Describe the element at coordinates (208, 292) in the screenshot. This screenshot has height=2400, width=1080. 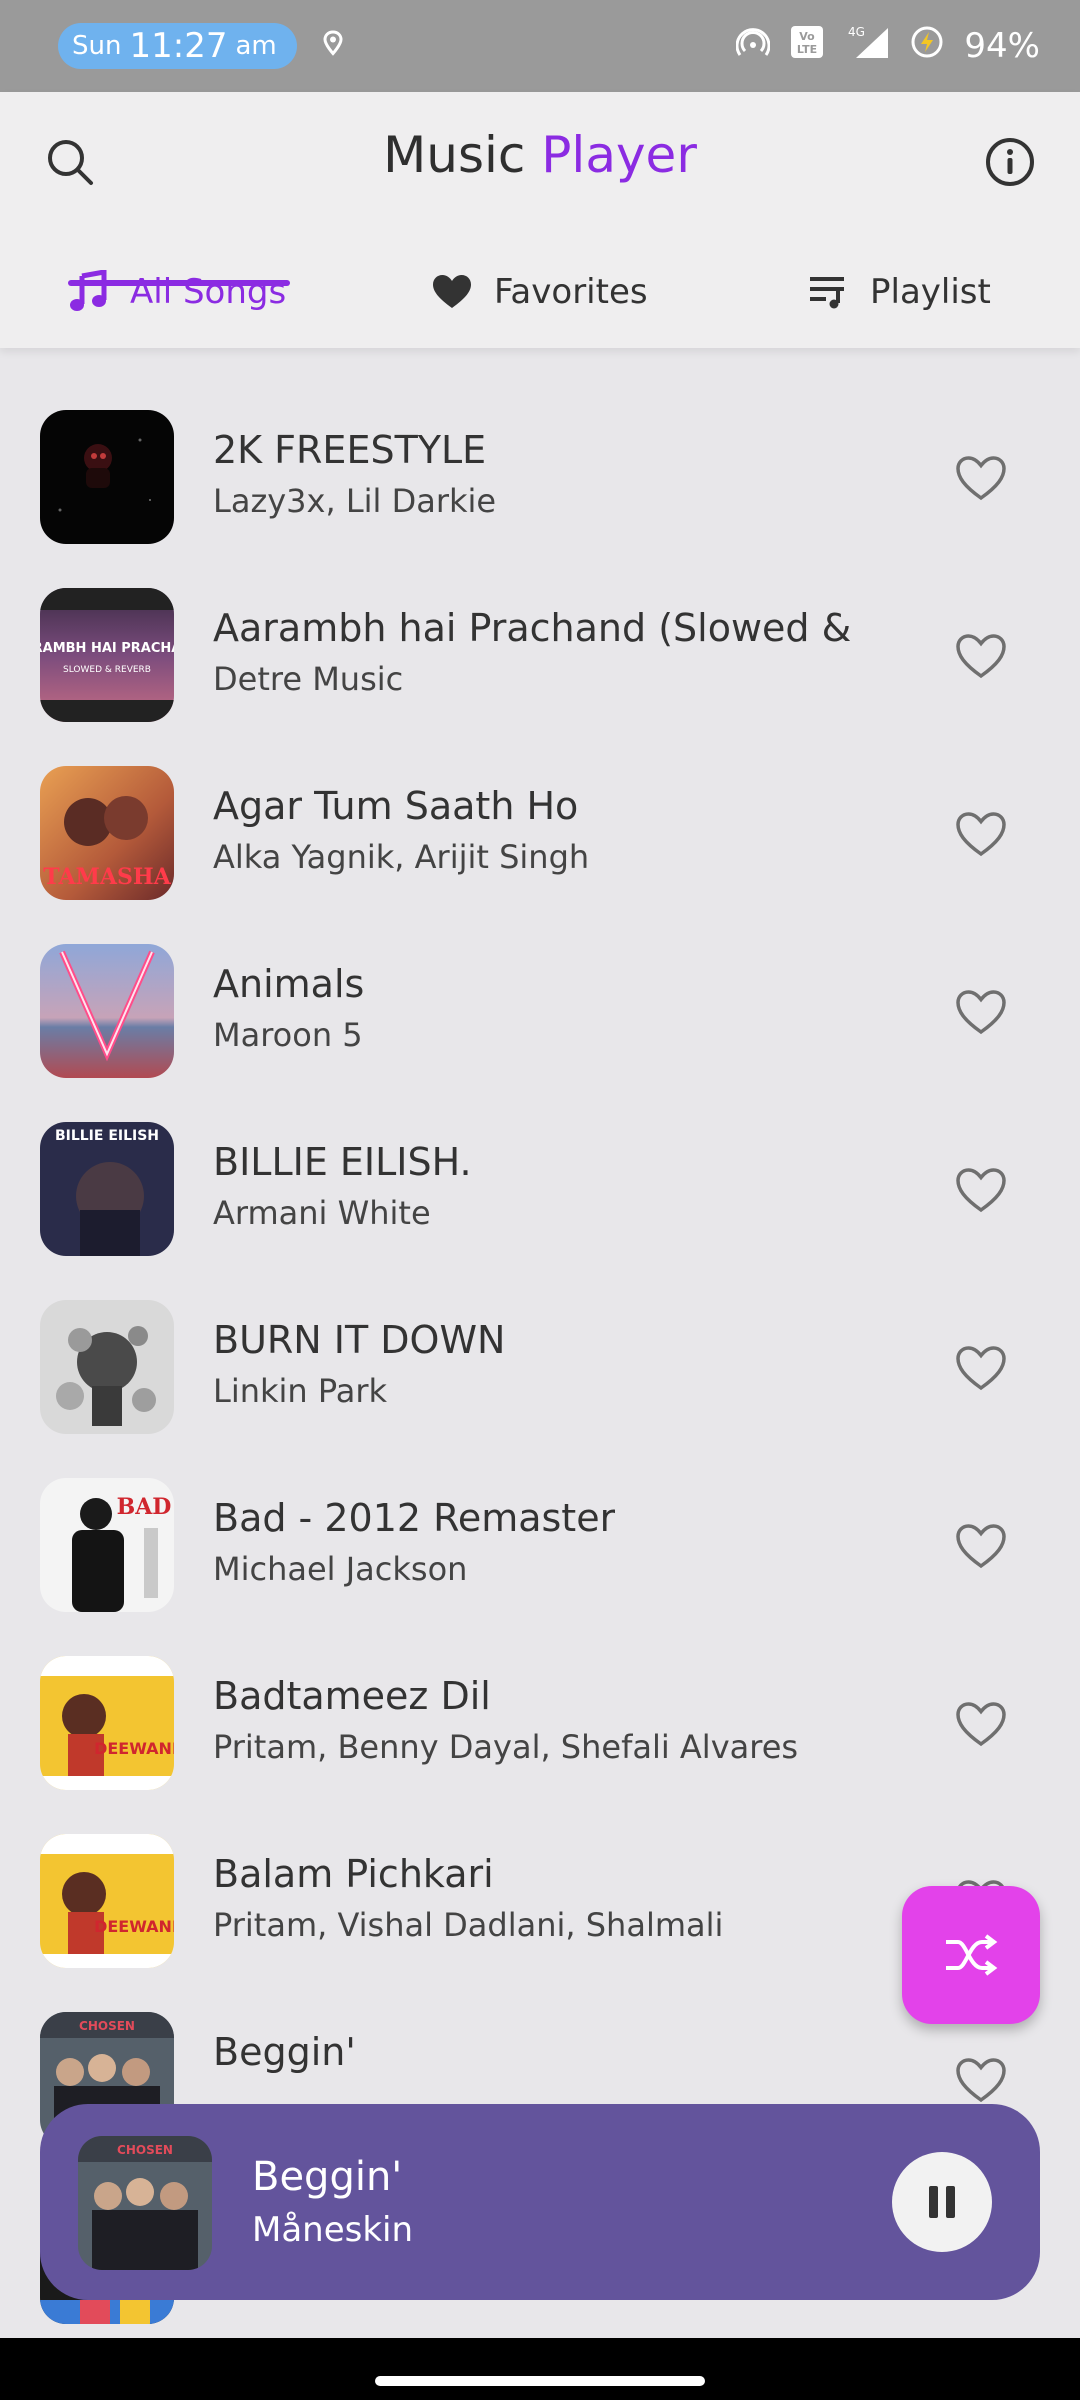
I see `tab-all-songs-label: All Songs` at that location.